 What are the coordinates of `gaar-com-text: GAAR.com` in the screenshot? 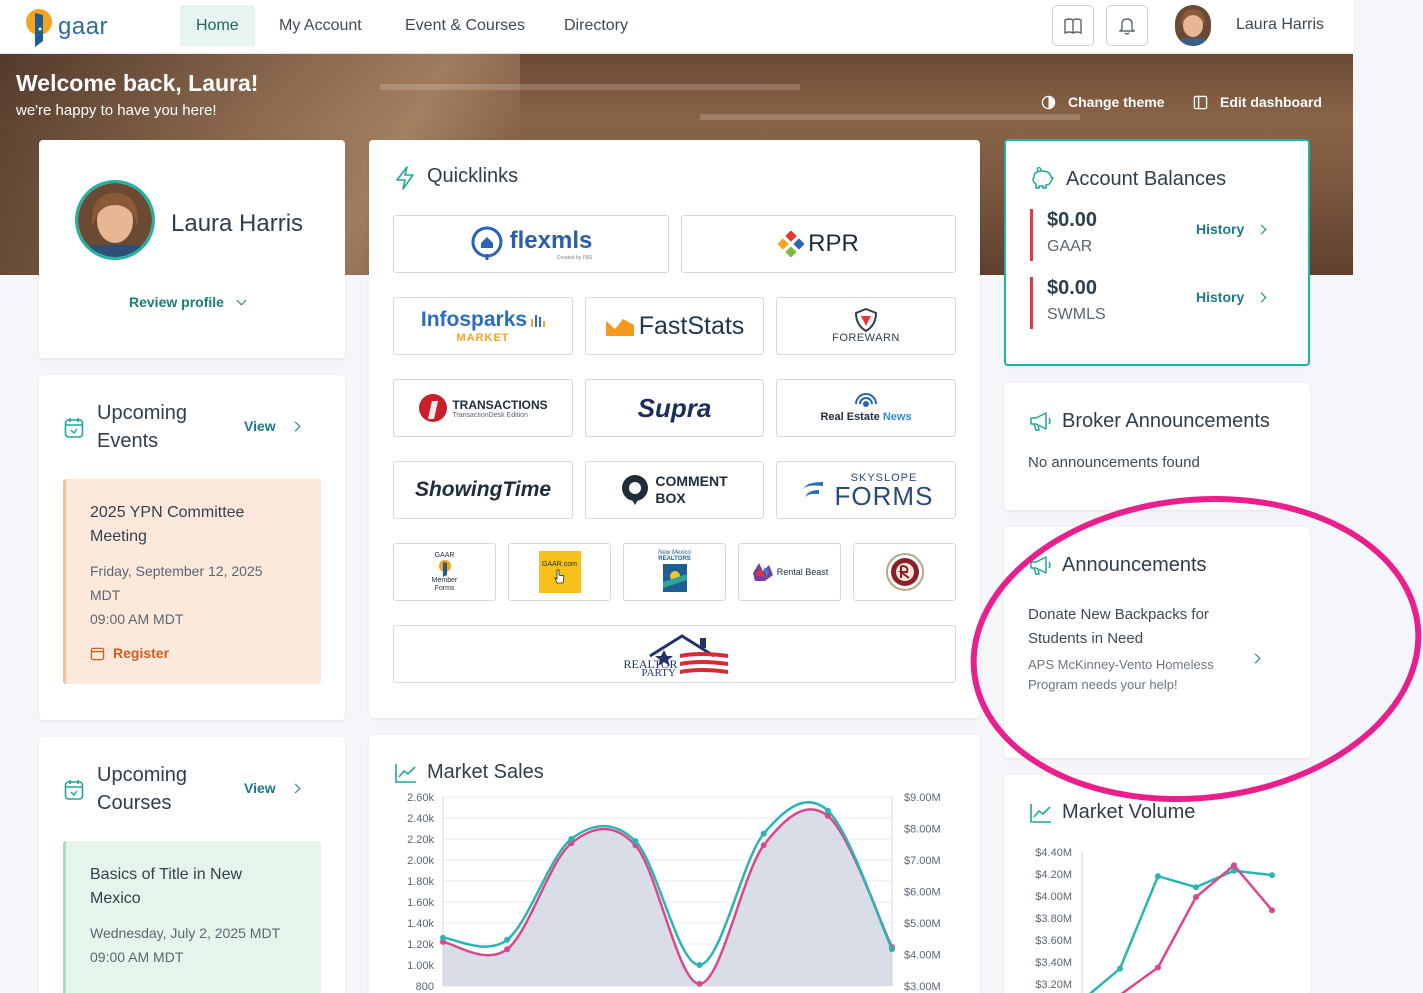 It's located at (559, 564).